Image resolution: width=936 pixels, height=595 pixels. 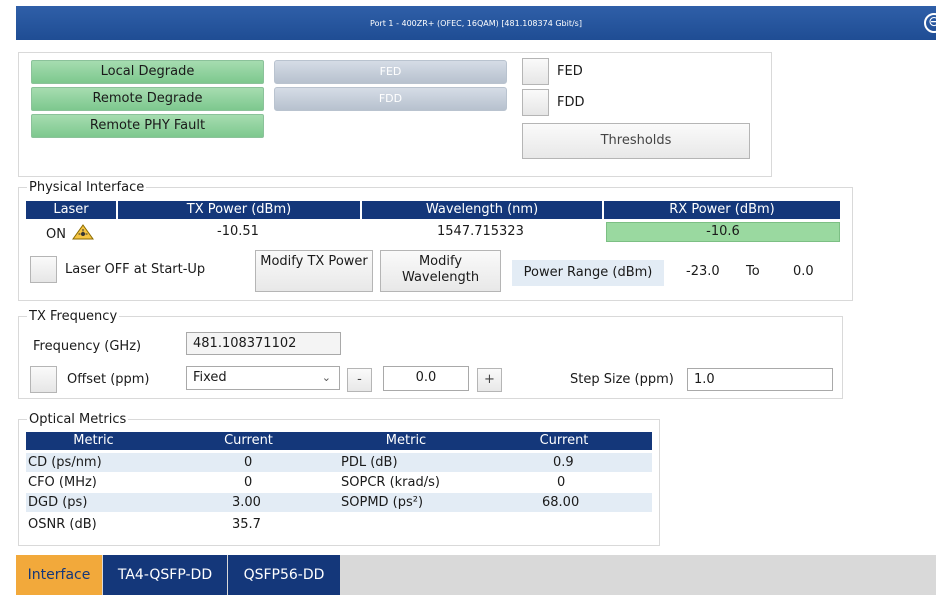 I want to click on fdd-indicator: FDD, so click(x=390, y=99).